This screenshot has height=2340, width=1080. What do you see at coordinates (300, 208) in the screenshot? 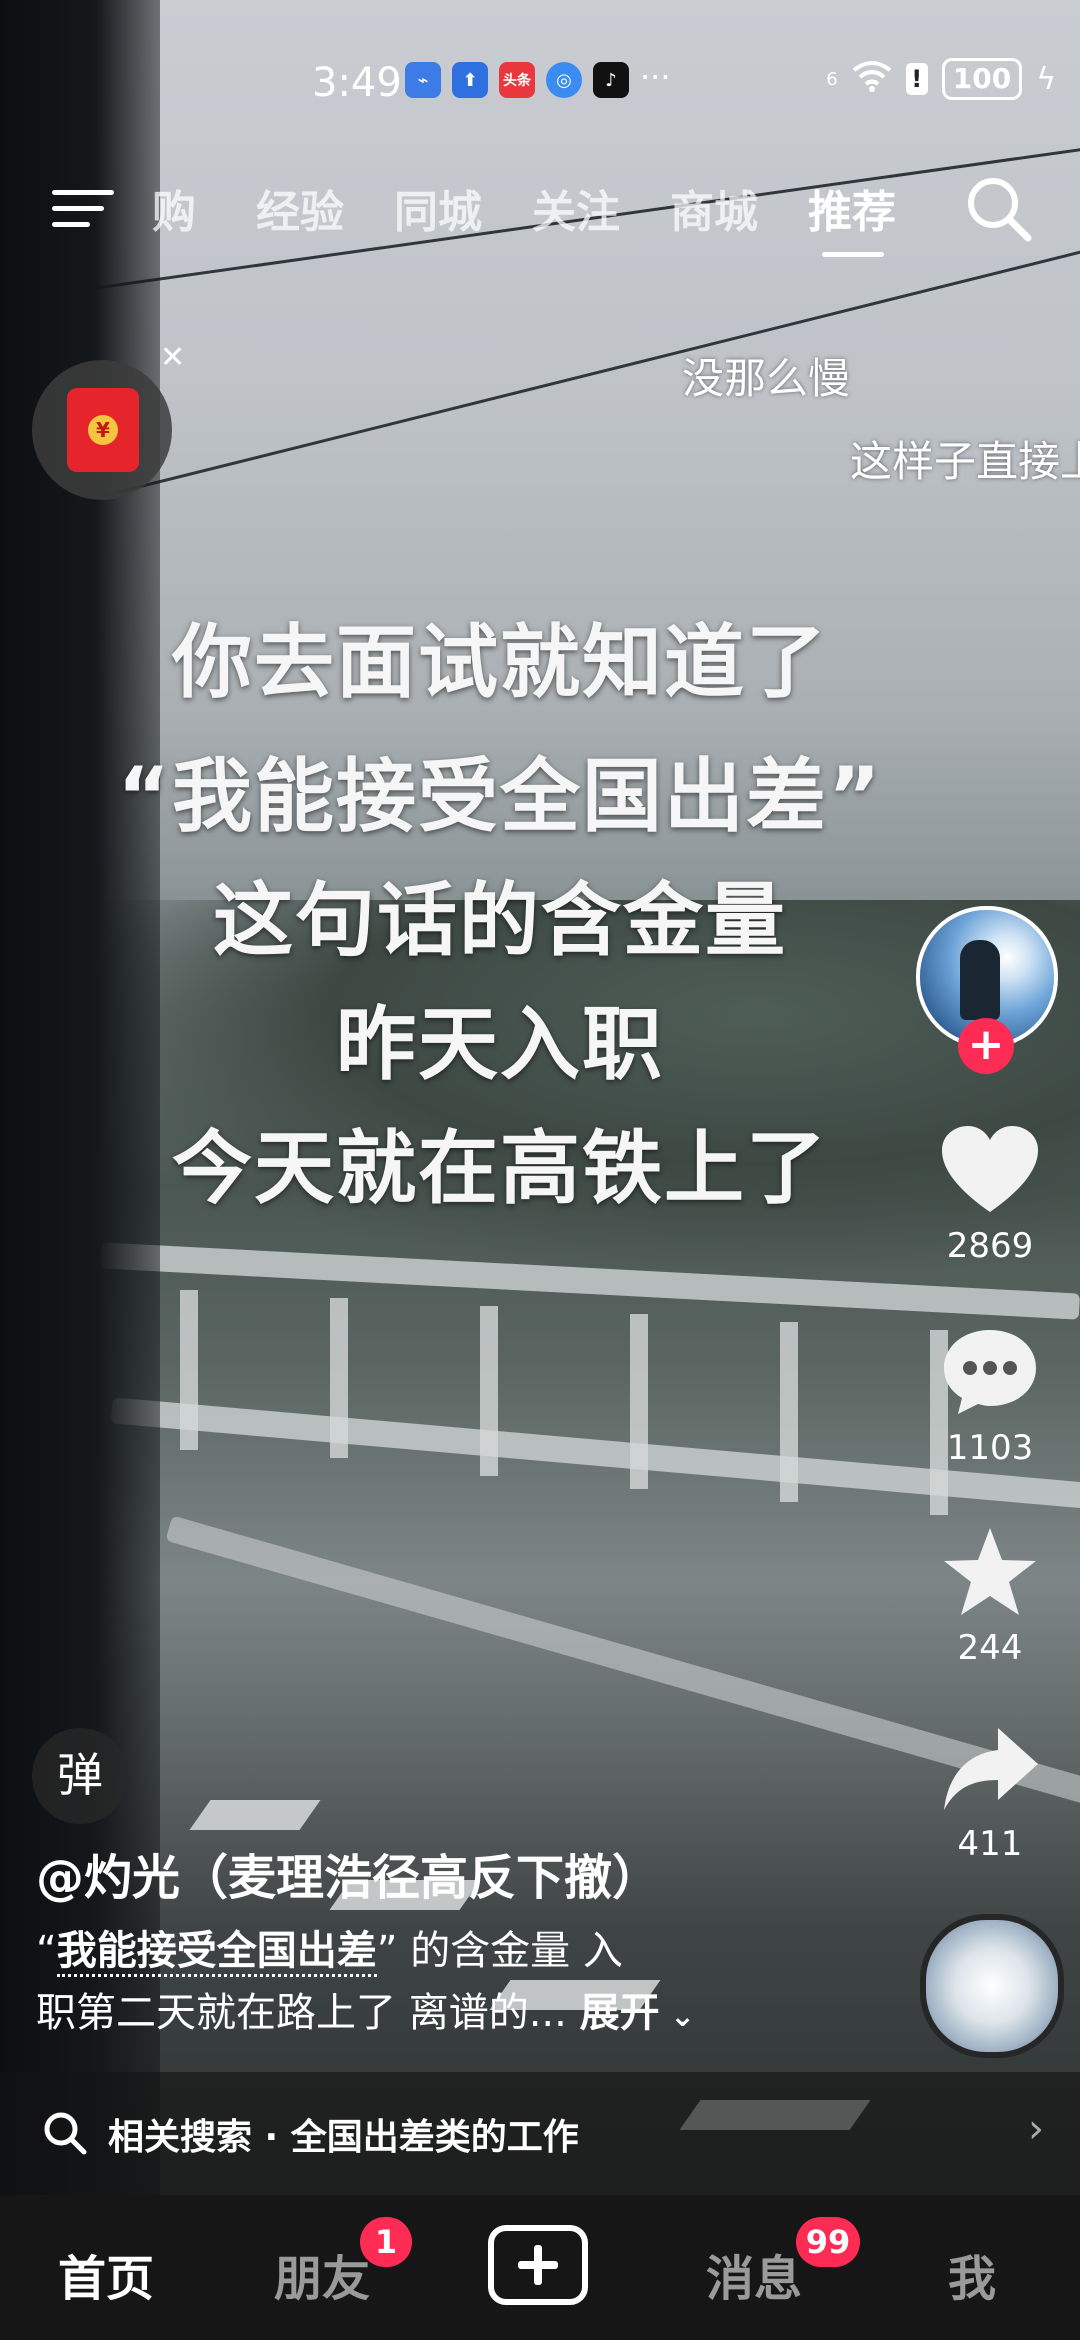
I see `tab-experience: 经验` at bounding box center [300, 208].